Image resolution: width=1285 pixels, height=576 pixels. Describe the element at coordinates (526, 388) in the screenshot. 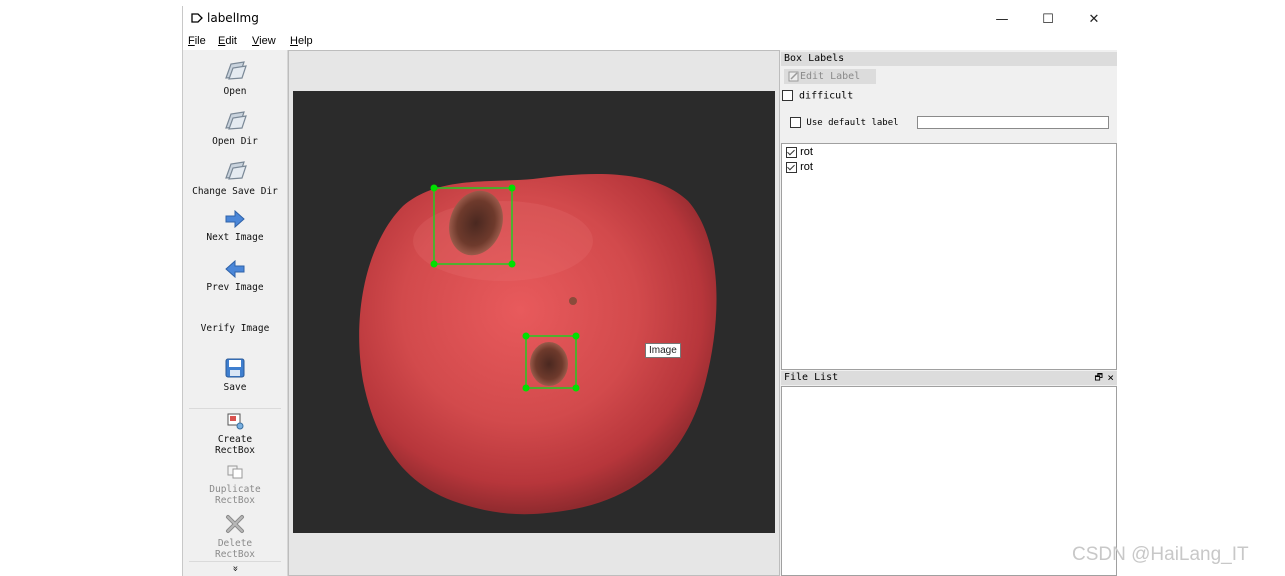

I see `bbox2-handle-bl` at that location.